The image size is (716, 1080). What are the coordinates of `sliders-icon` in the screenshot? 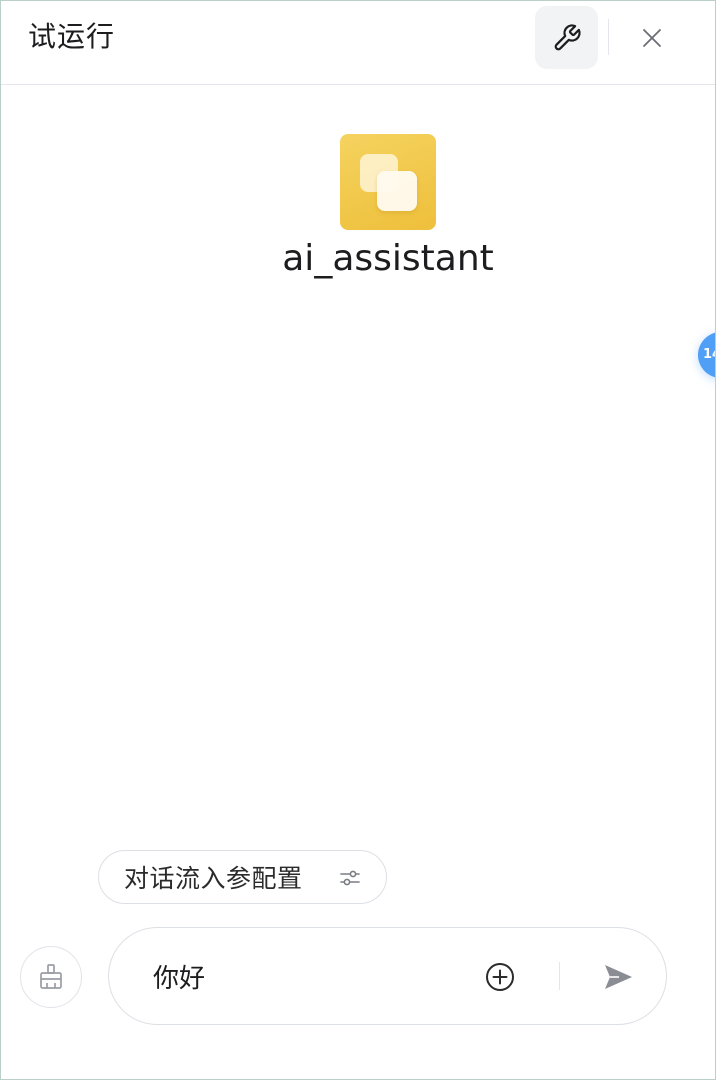 It's located at (350, 878).